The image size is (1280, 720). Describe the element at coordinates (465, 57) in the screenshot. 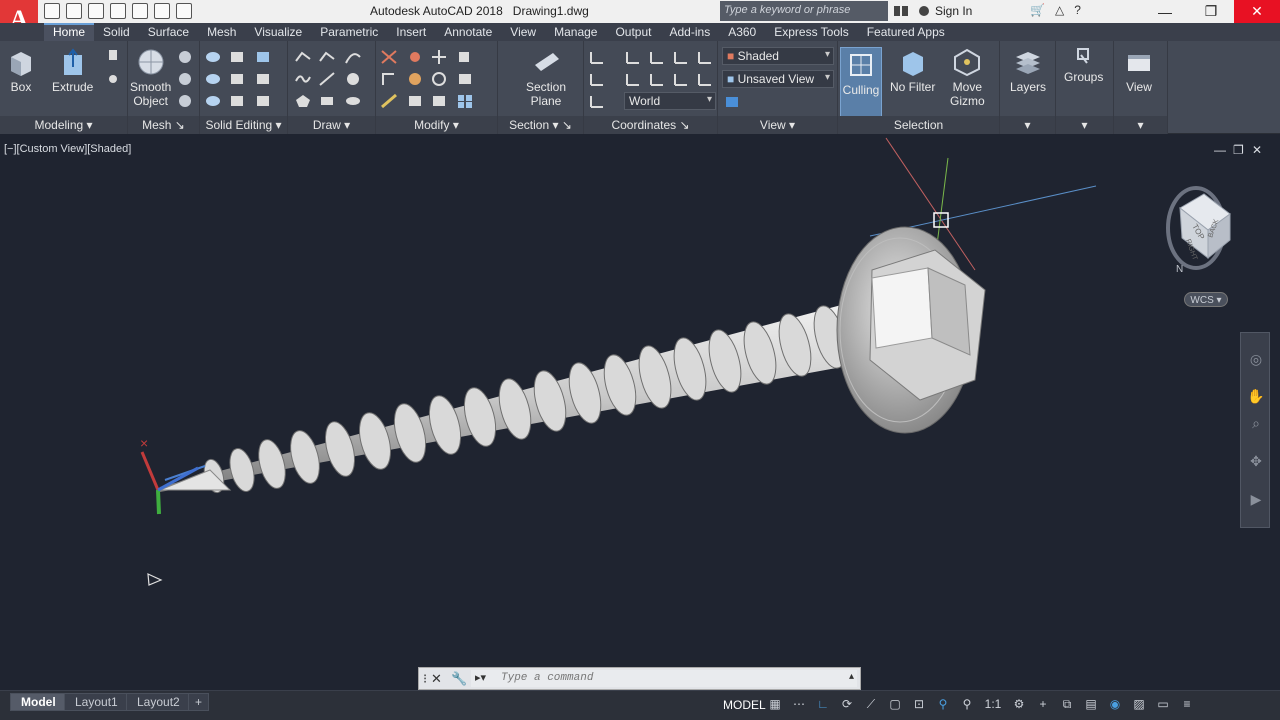

I see `copy-icon` at that location.